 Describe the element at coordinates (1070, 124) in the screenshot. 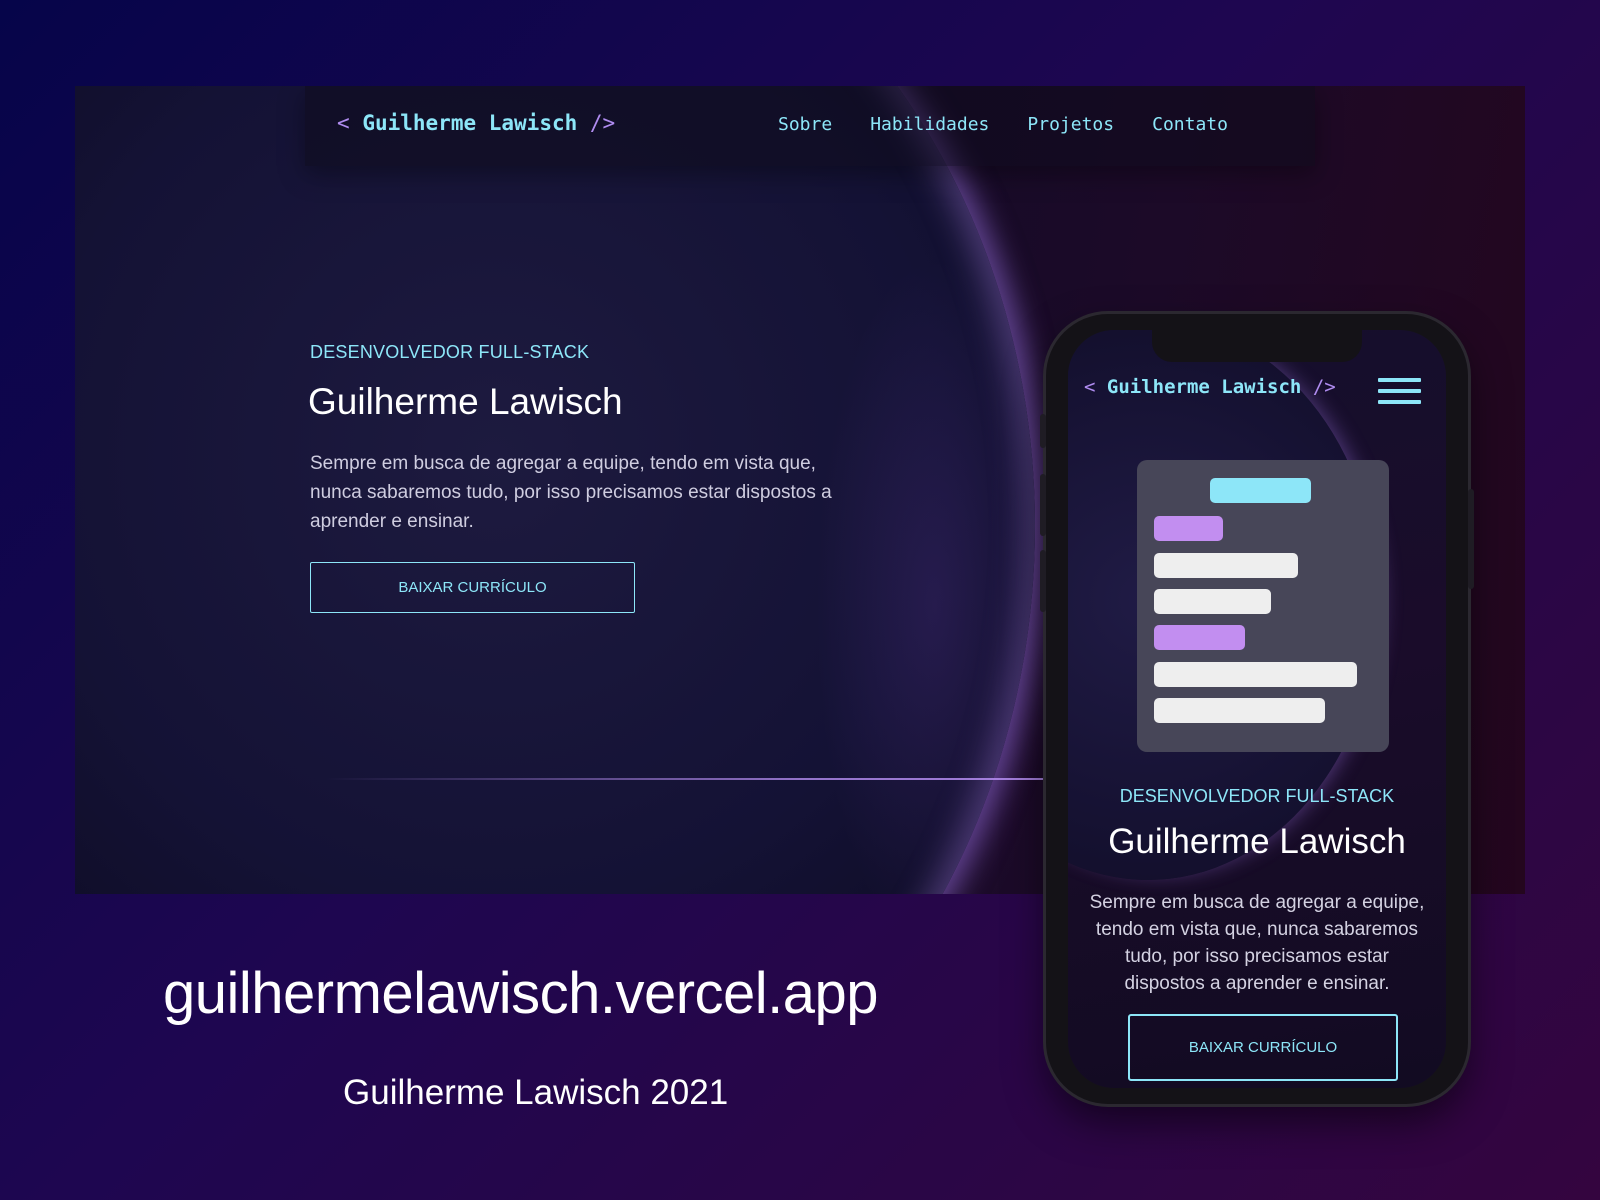

I see `nav-link-projetos: Projetos` at that location.